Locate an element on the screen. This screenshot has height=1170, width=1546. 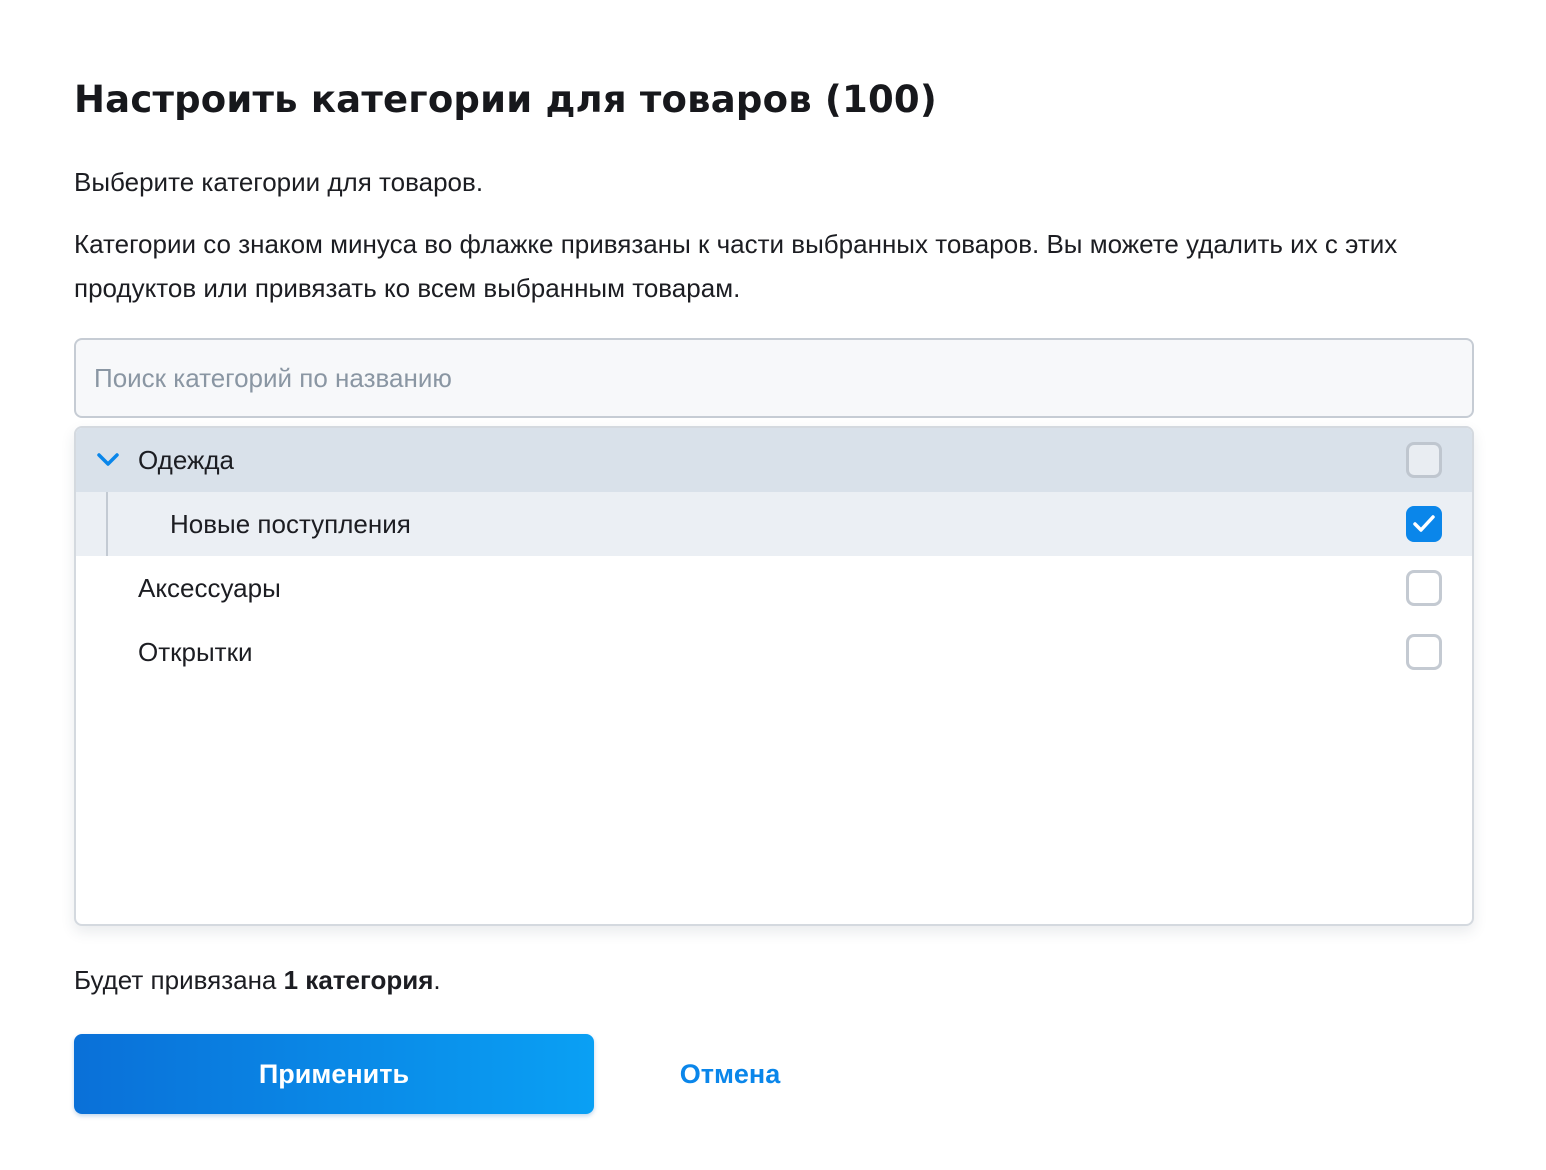
dialog-description: Выберите категории для товаров. is located at coordinates (279, 182).